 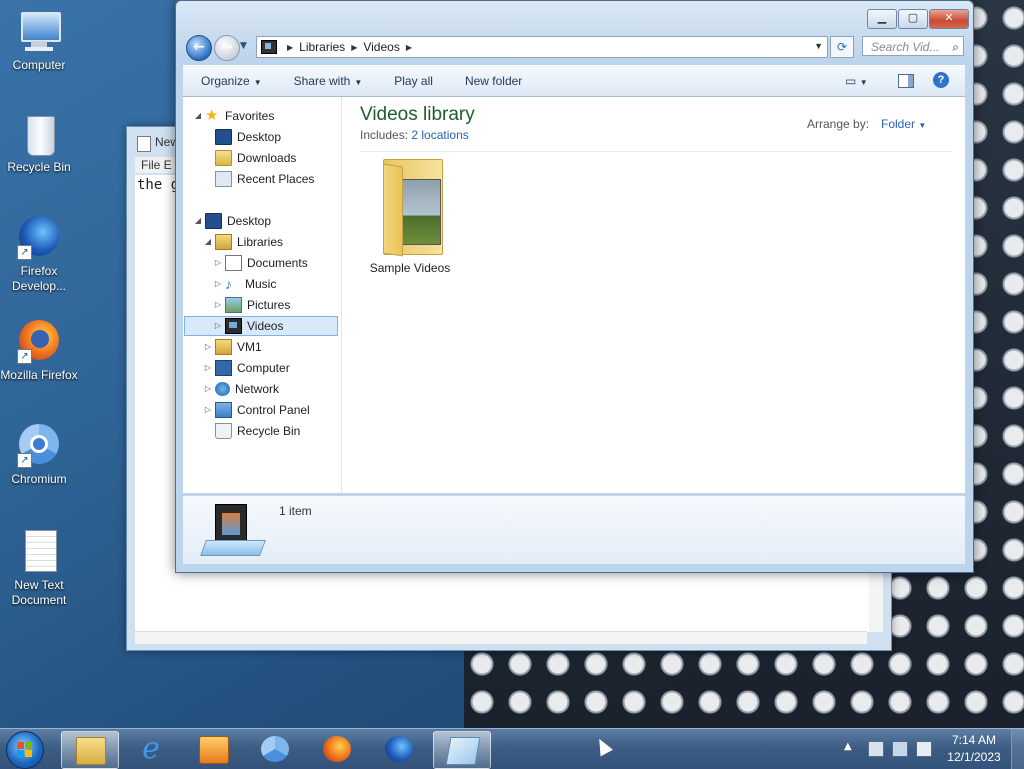 I want to click on firefox-developer-icon: ↗, so click(x=39, y=238).